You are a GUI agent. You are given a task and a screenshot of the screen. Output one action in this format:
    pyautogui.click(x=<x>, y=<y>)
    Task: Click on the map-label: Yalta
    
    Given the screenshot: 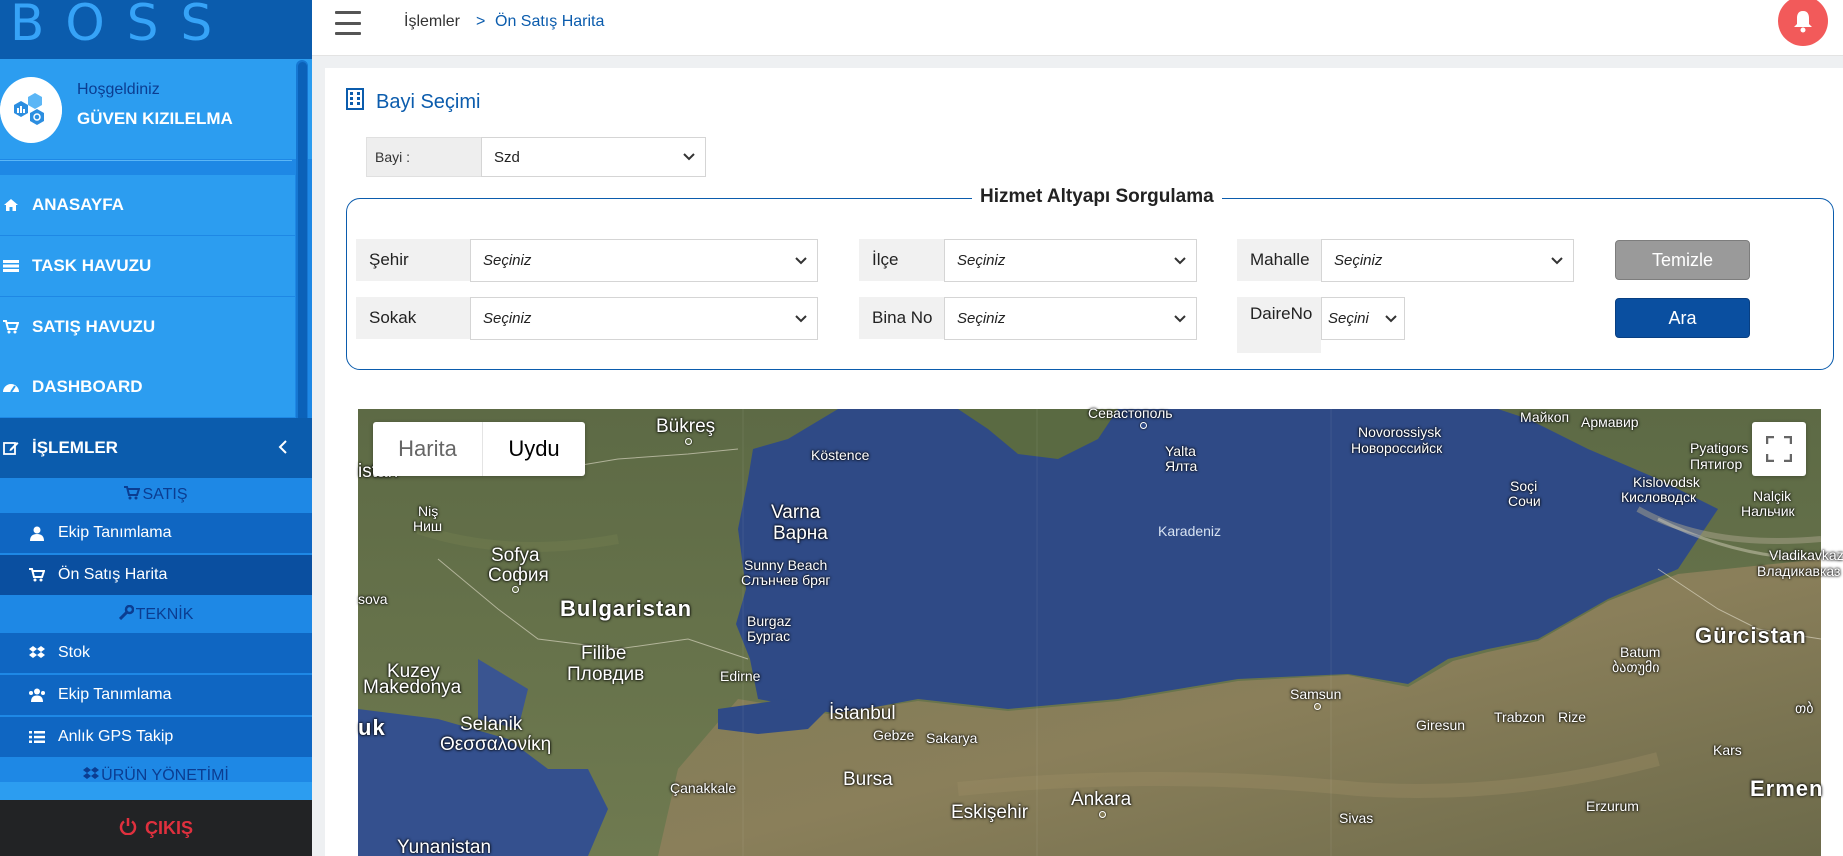 What is the action you would take?
    pyautogui.click(x=1180, y=451)
    